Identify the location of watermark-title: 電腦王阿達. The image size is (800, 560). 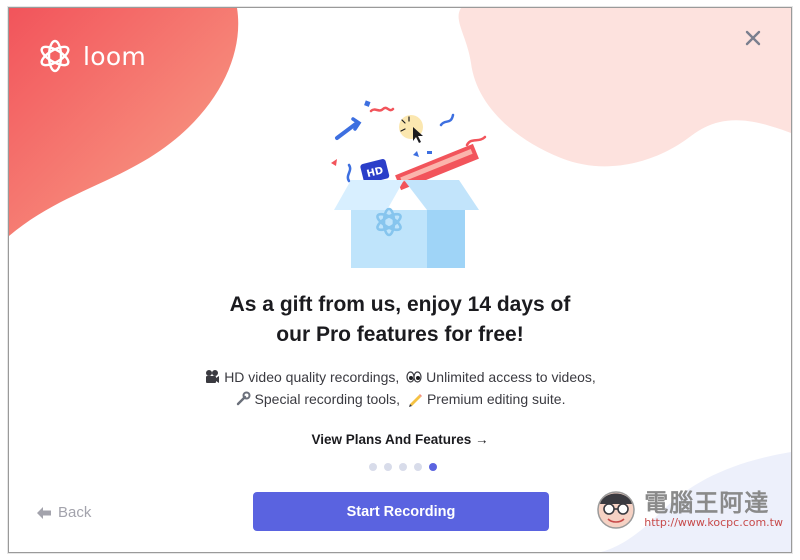
(707, 503).